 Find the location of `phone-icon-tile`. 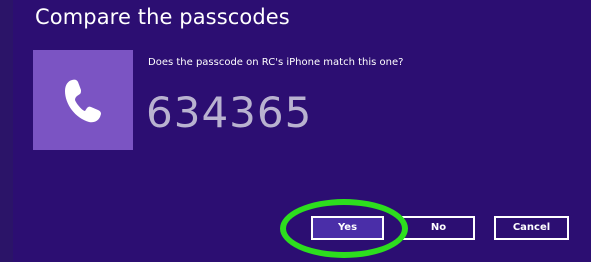

phone-icon-tile is located at coordinates (83, 100).